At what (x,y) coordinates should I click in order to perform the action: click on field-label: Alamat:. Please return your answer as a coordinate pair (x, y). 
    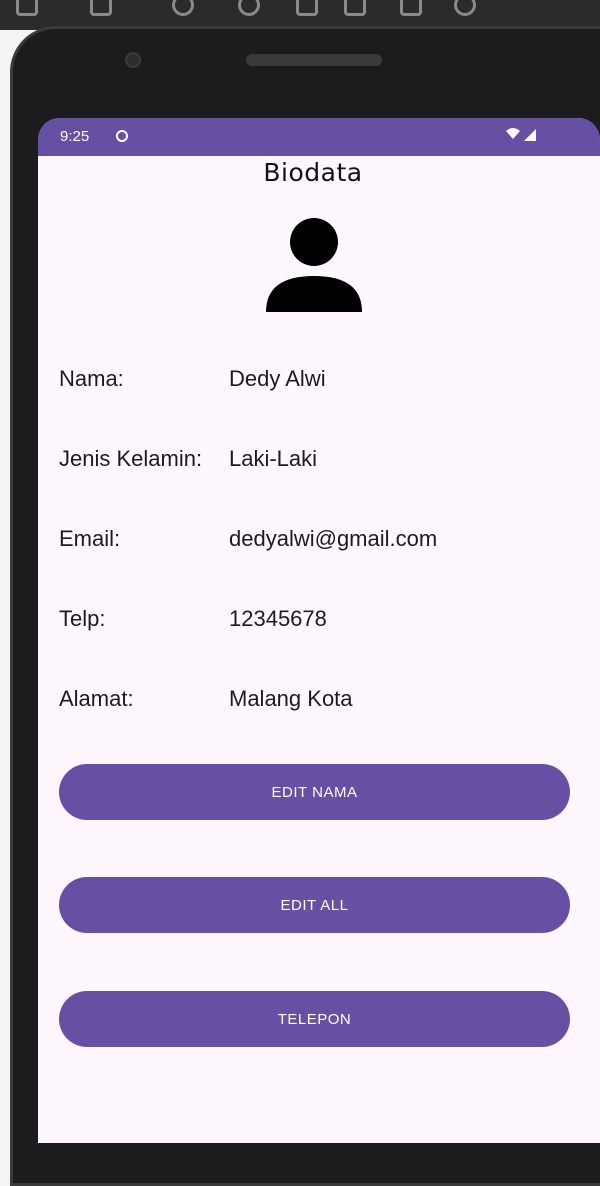
    Looking at the image, I should click on (96, 698).